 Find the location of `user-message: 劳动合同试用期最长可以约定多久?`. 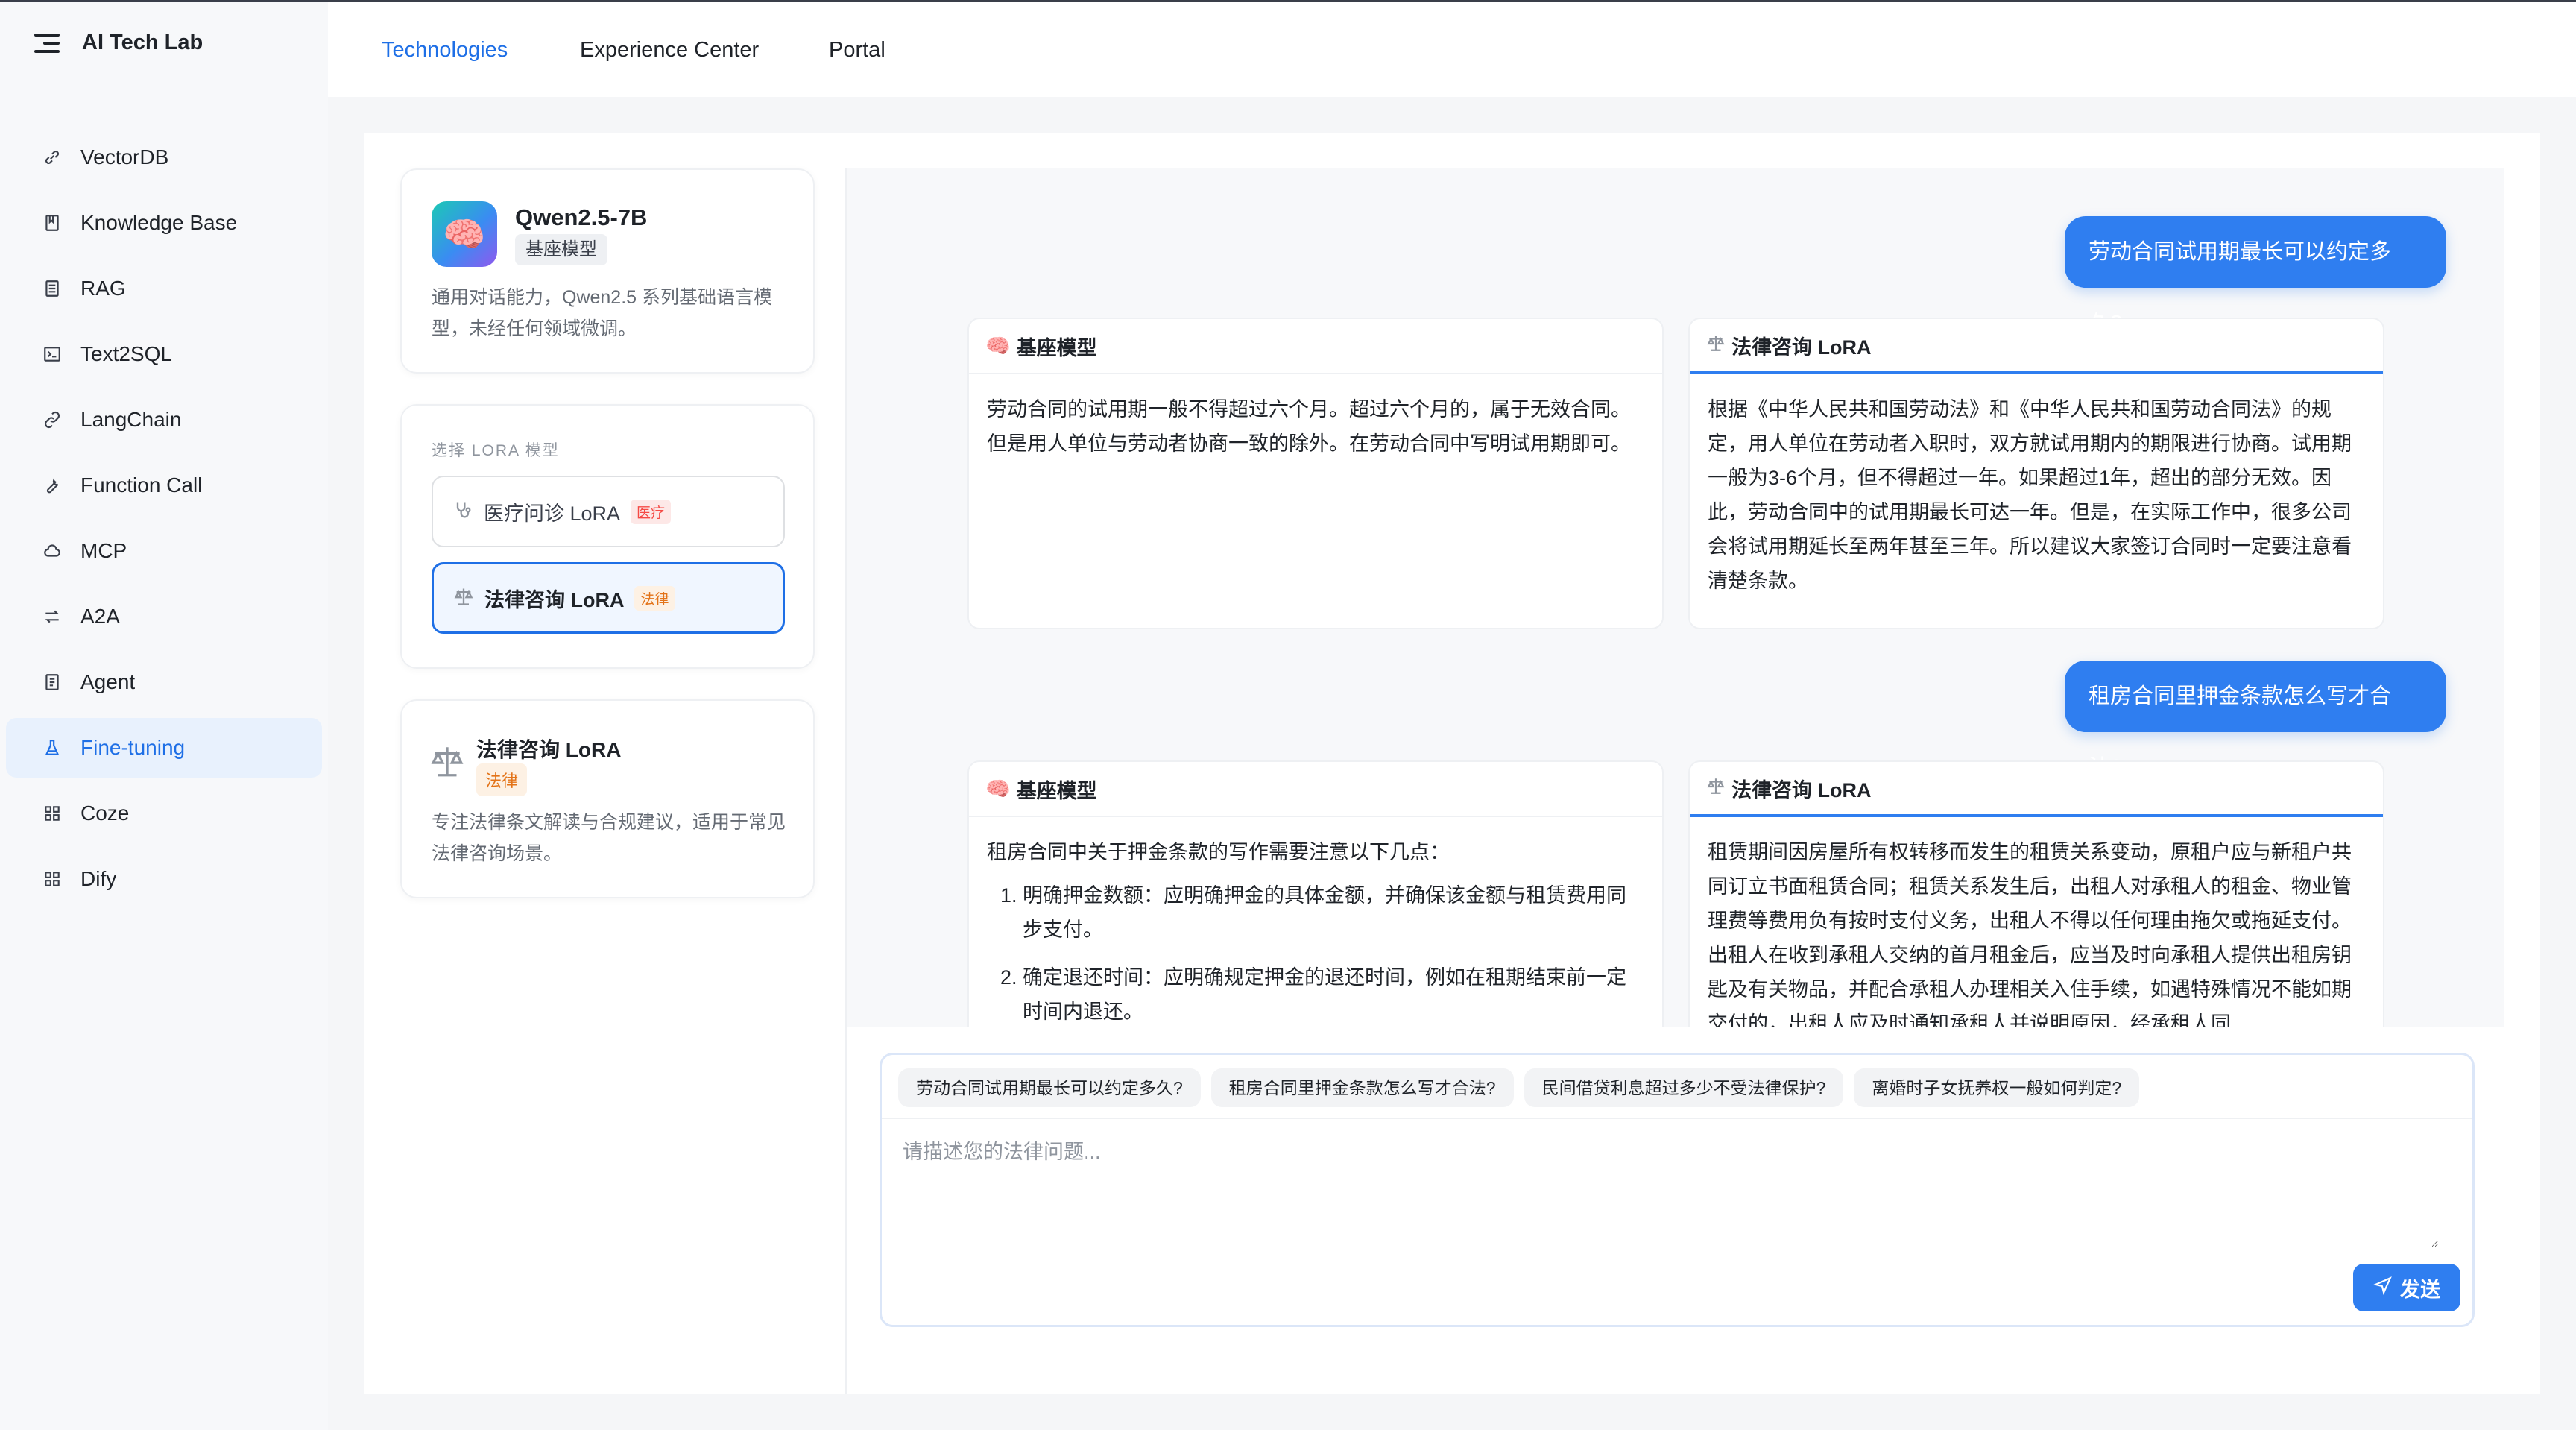

user-message: 劳动合同试用期最长可以约定多久? is located at coordinates (2255, 276).